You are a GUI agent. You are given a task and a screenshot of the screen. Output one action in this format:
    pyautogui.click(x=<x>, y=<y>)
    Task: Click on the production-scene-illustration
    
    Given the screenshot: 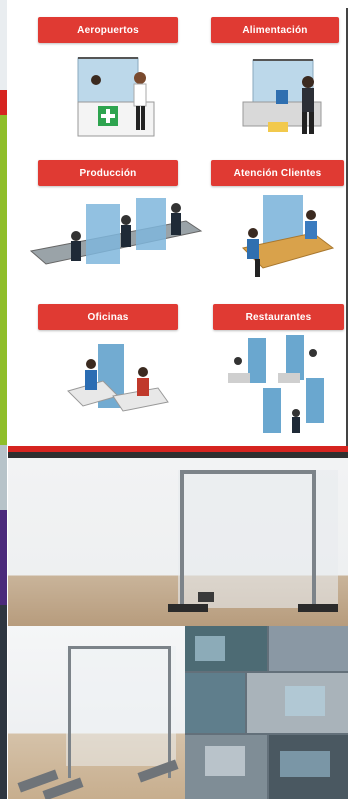 What is the action you would take?
    pyautogui.click(x=116, y=231)
    